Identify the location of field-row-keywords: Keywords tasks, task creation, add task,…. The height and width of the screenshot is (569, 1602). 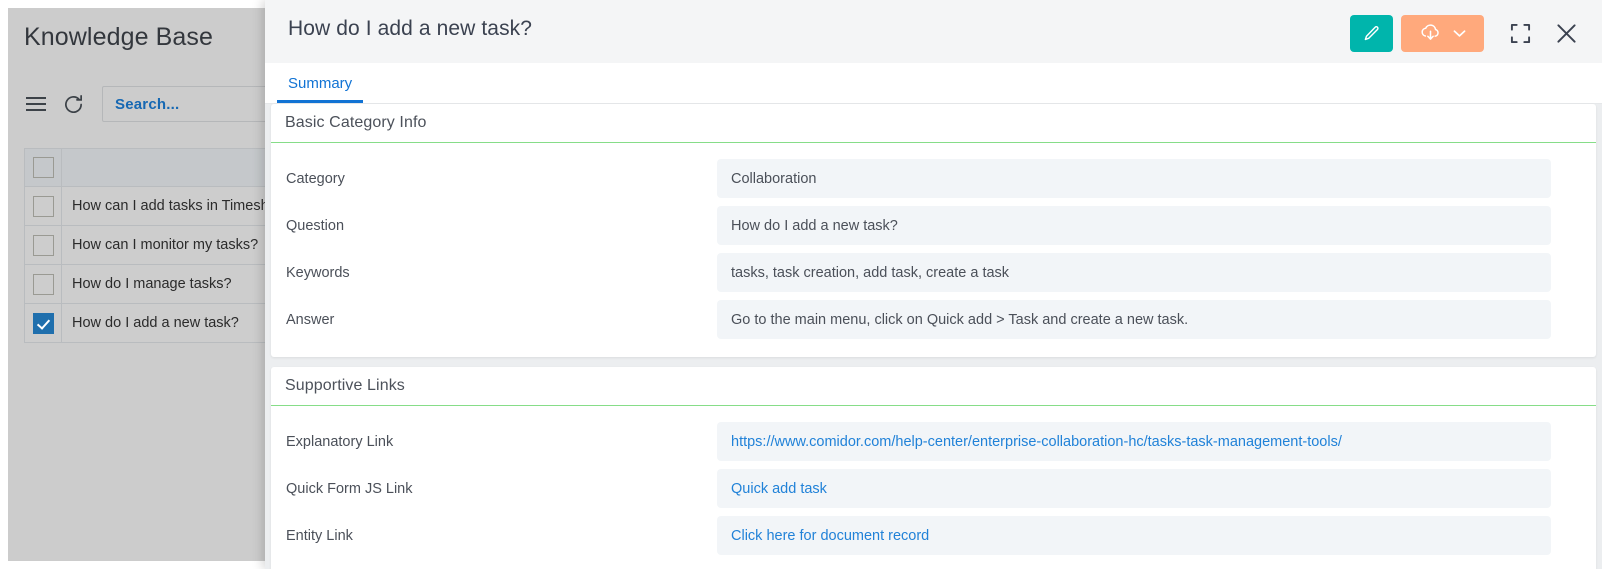
(933, 272).